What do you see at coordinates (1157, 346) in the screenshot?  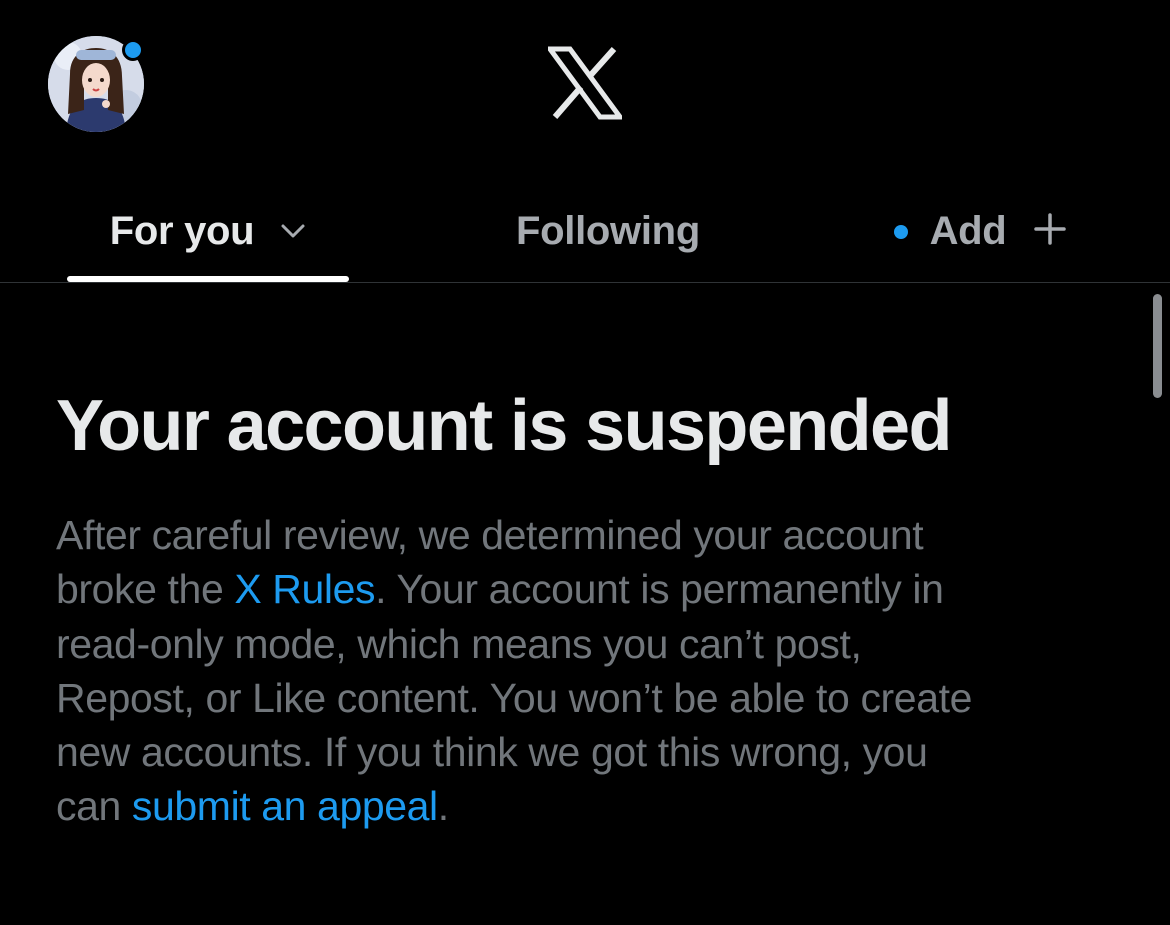 I see `scrollbar` at bounding box center [1157, 346].